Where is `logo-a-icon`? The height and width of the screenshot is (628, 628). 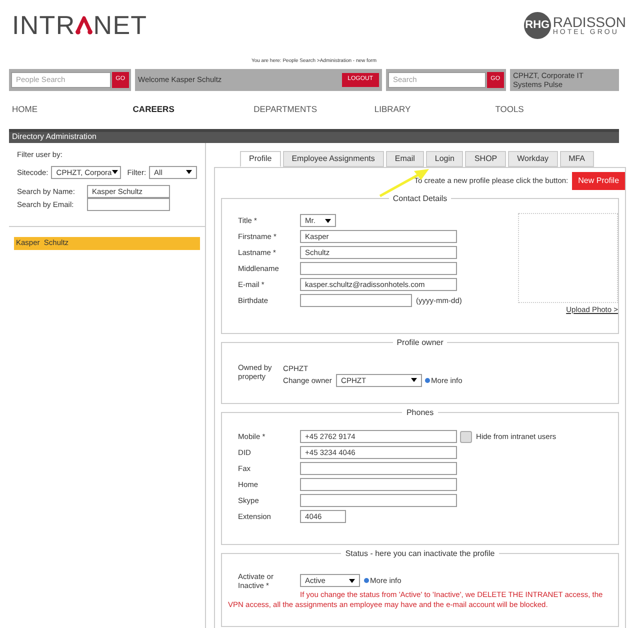 logo-a-icon is located at coordinates (84, 25).